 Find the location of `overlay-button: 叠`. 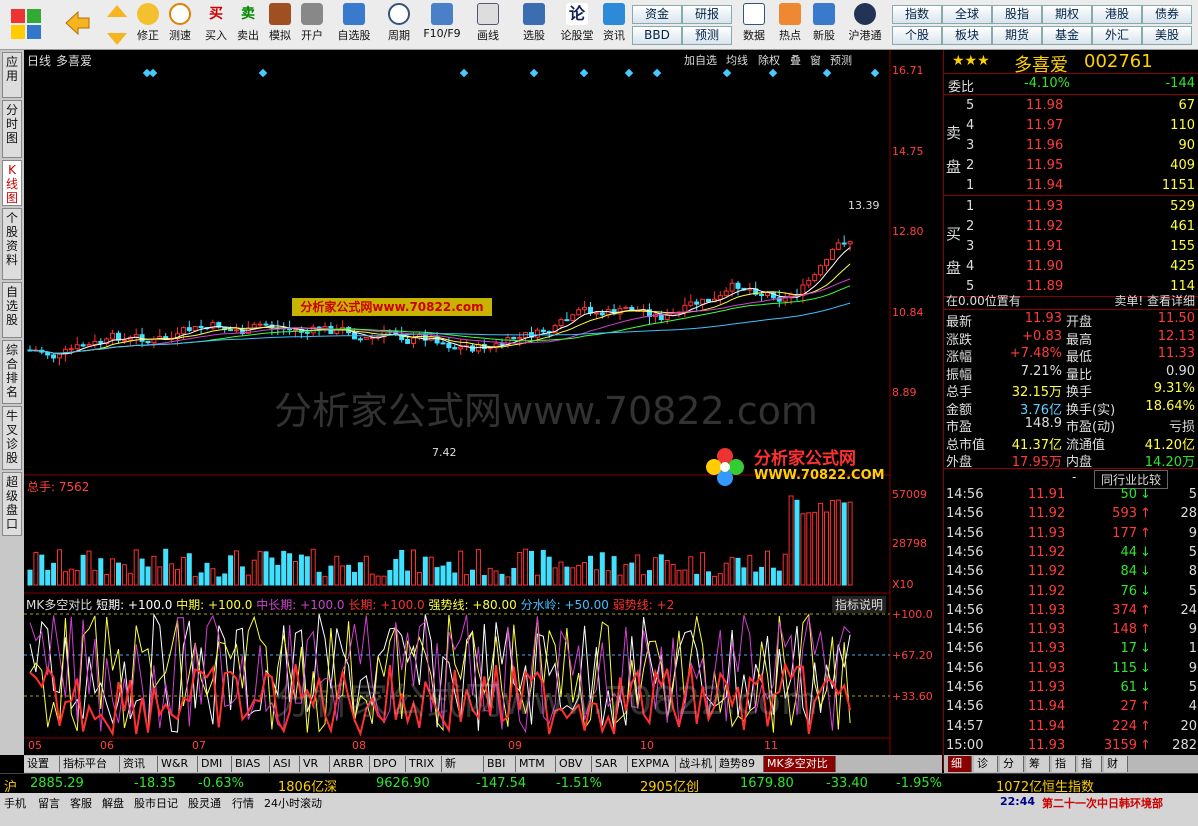

overlay-button: 叠 is located at coordinates (795, 60).